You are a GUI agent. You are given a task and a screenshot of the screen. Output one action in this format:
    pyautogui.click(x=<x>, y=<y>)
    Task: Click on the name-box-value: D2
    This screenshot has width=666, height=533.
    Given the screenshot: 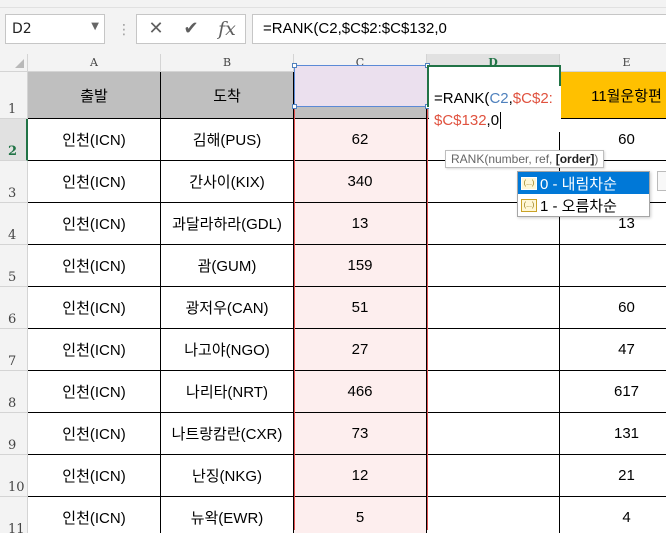 What is the action you would take?
    pyautogui.click(x=22, y=29)
    